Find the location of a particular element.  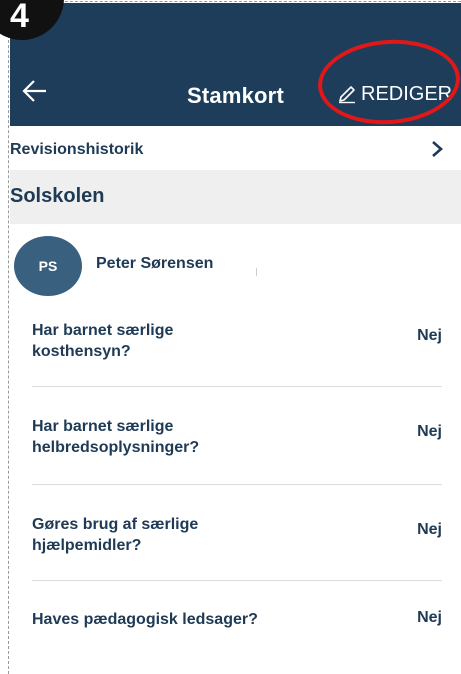

avatar: PS is located at coordinates (48, 266).